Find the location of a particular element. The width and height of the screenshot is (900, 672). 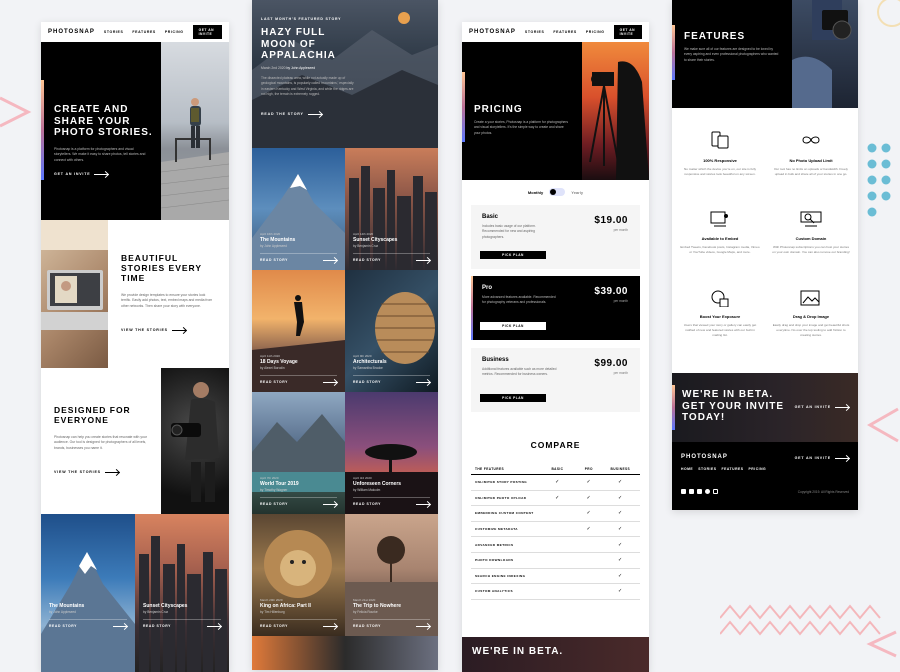

drag-drop-icon is located at coordinates (811, 297).